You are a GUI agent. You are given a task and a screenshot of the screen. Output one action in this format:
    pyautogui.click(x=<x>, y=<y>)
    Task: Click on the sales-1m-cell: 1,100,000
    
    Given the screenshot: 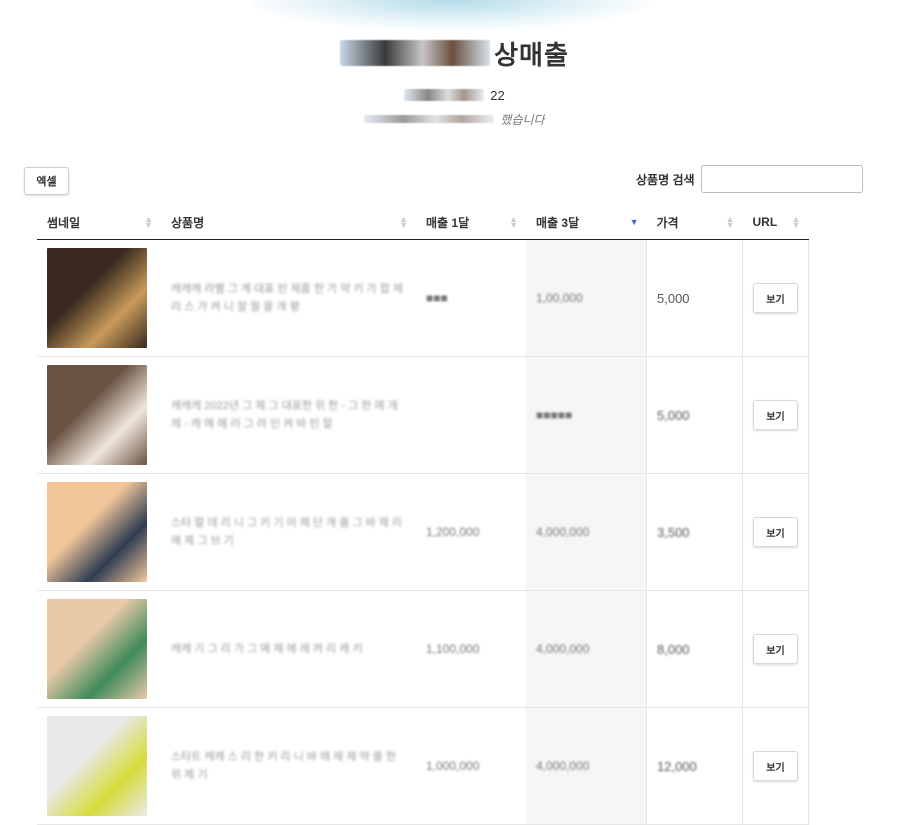 What is the action you would take?
    pyautogui.click(x=471, y=649)
    